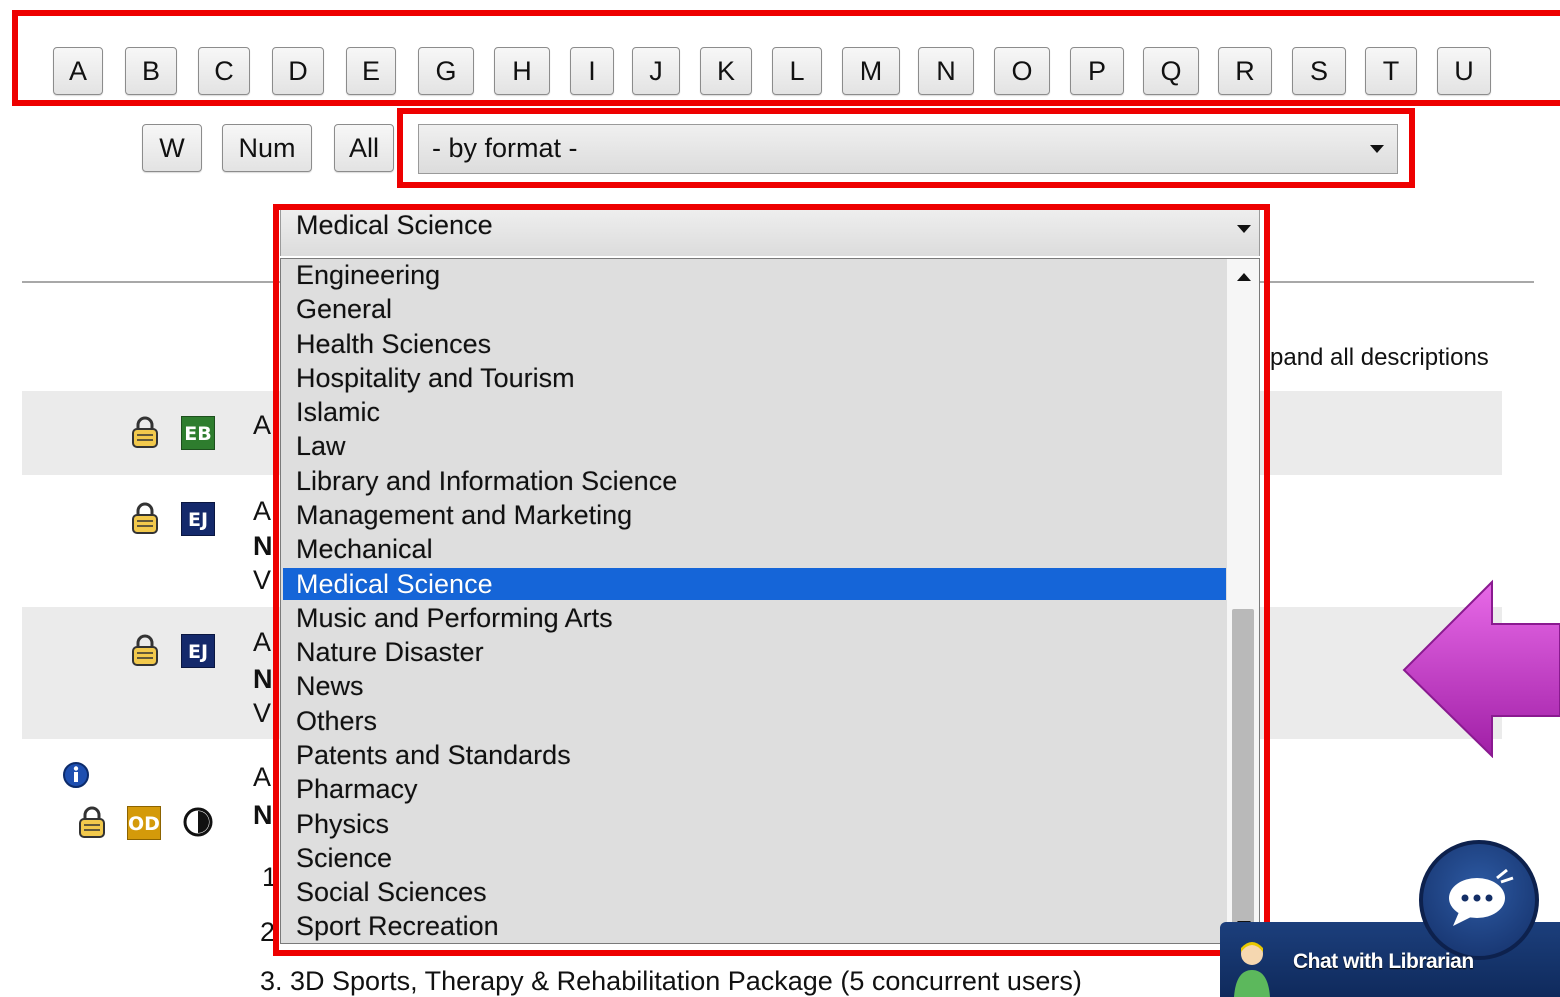 The width and height of the screenshot is (1560, 997). I want to click on subject-select: Medical Science, so click(770, 230).